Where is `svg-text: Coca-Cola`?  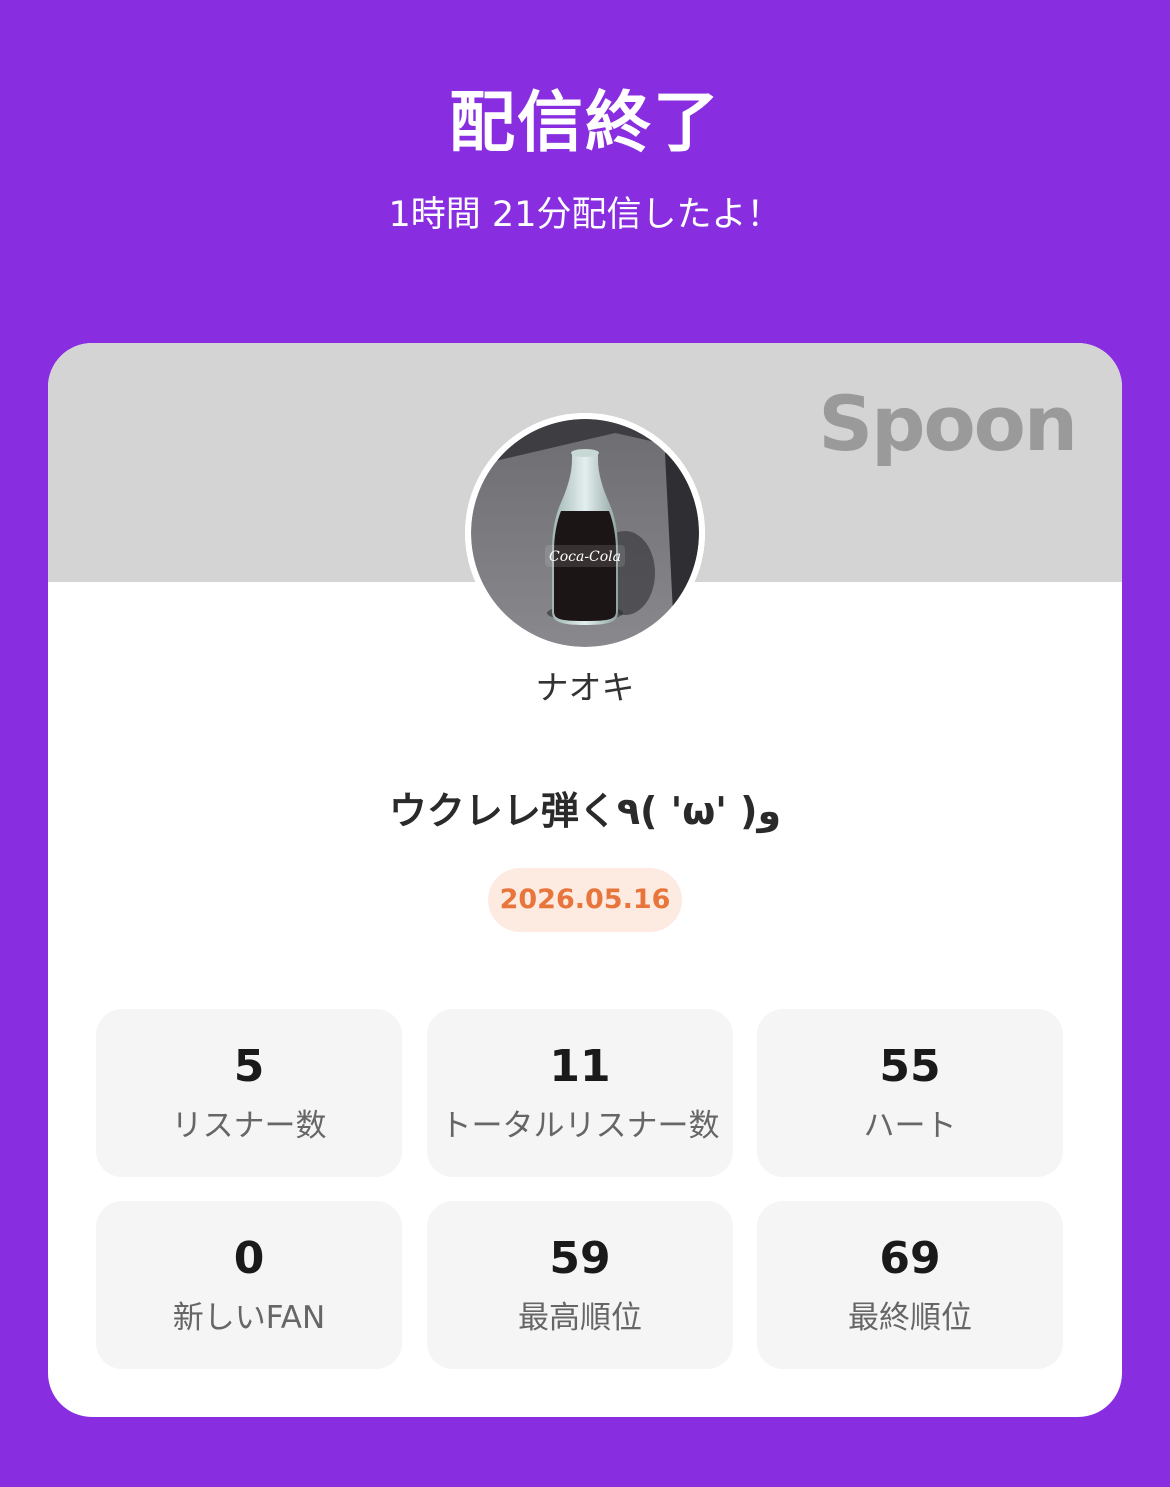
svg-text: Coca-Cola is located at coordinates (585, 557).